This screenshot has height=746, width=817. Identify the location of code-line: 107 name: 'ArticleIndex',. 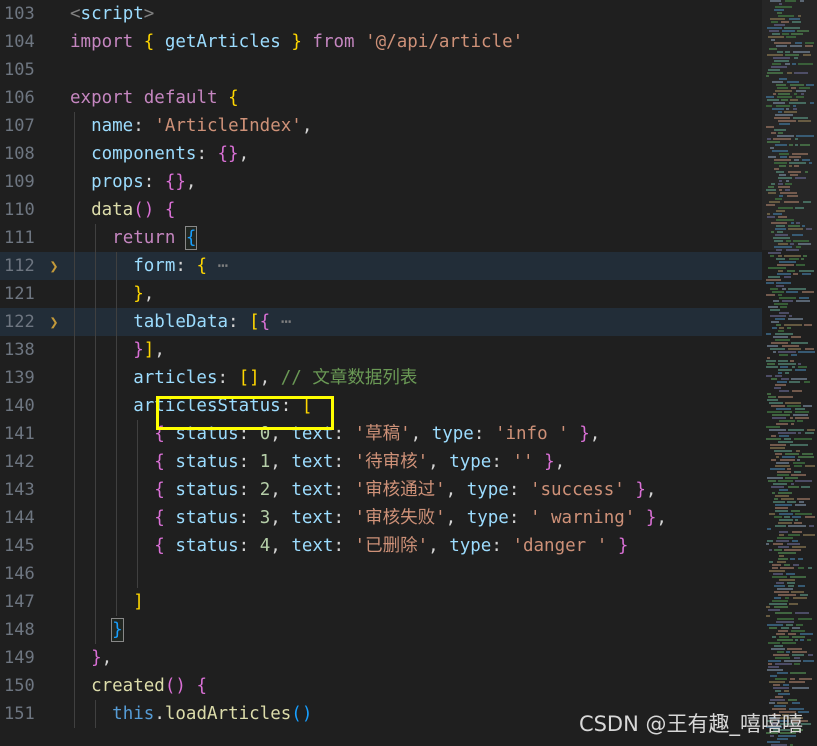
(408, 126).